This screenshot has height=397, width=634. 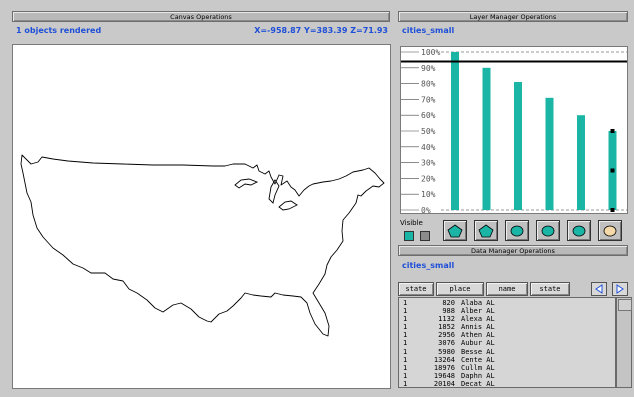 I want to click on table-cell: Daphn AL, so click(x=478, y=375).